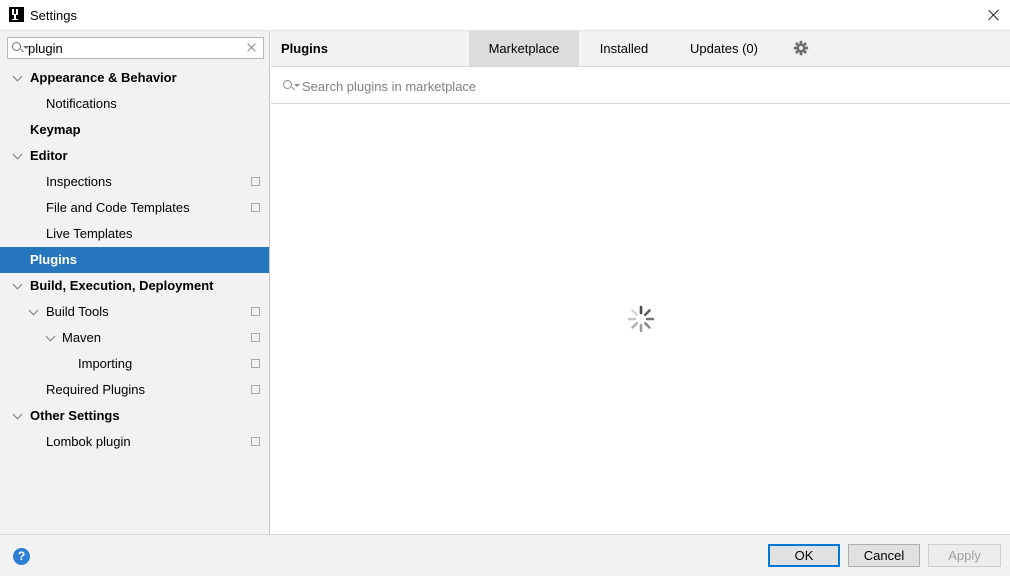 This screenshot has height=576, width=1010. I want to click on tree-item-label: Maven, so click(82, 337).